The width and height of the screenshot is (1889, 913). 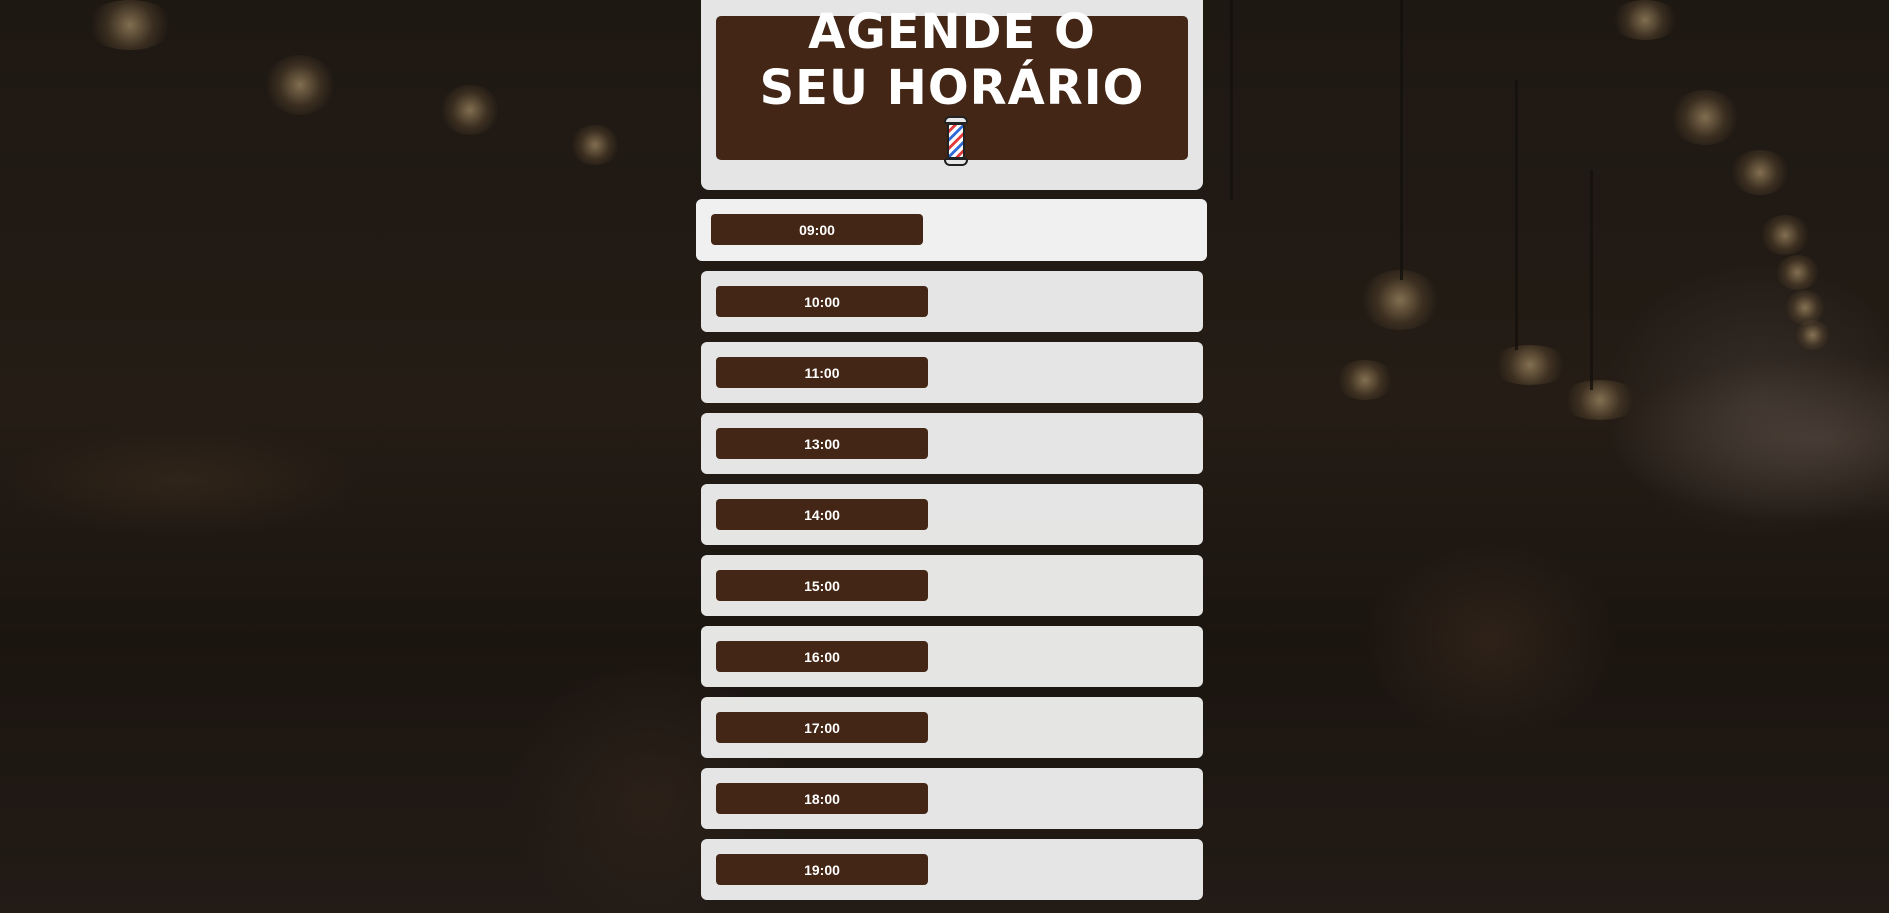 I want to click on time-button-1000: 10:00, so click(x=822, y=301).